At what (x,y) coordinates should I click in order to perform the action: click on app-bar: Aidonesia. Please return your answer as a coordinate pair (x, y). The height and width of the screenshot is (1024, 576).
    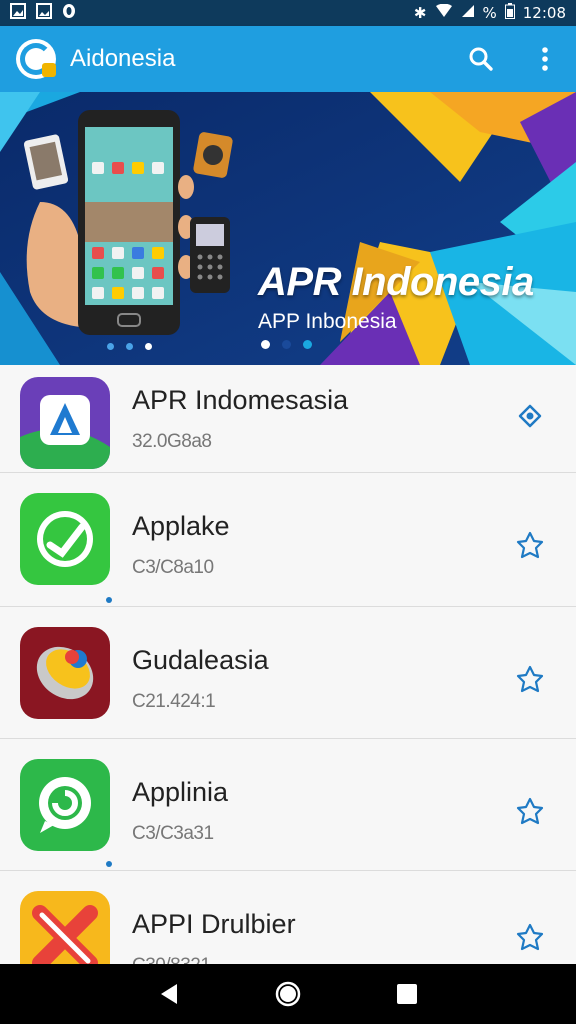
    Looking at the image, I should click on (288, 59).